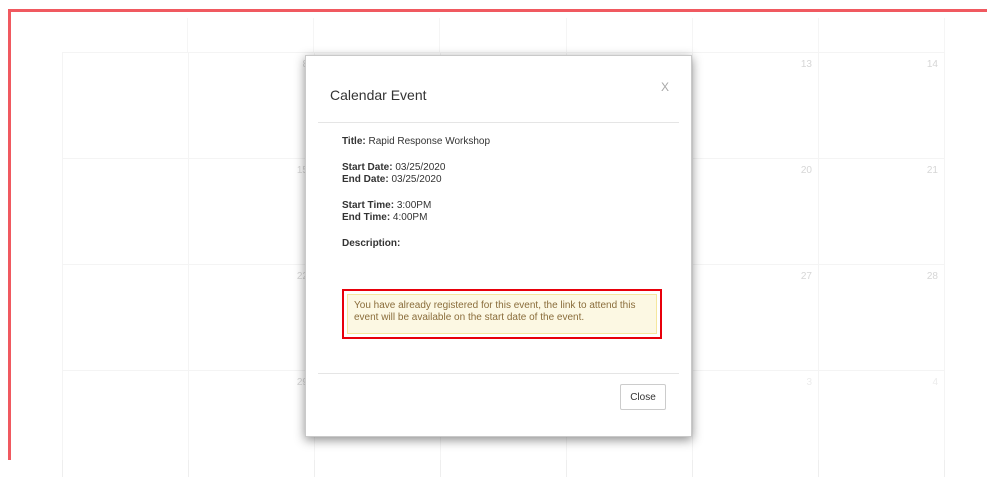 The image size is (987, 477). I want to click on end-time-label: End Time:, so click(366, 217).